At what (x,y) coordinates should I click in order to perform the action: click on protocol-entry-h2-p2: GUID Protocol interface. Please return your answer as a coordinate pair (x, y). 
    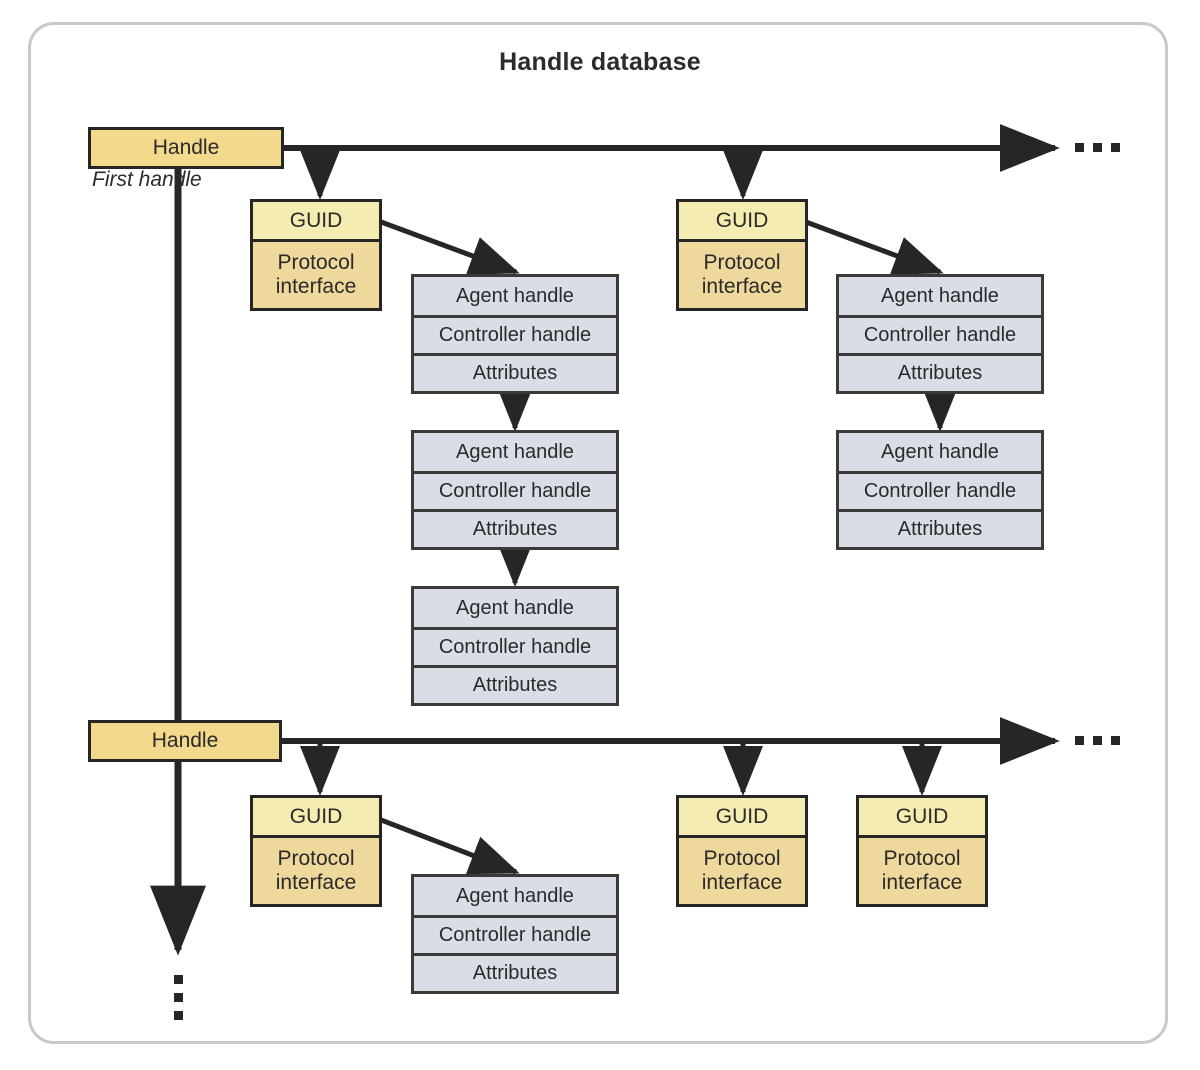
    Looking at the image, I should click on (742, 851).